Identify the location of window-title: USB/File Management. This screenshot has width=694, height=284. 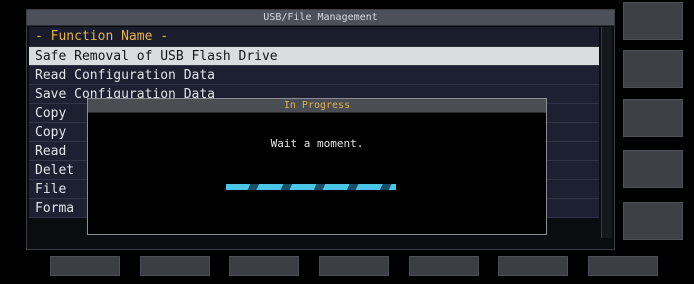
(320, 18).